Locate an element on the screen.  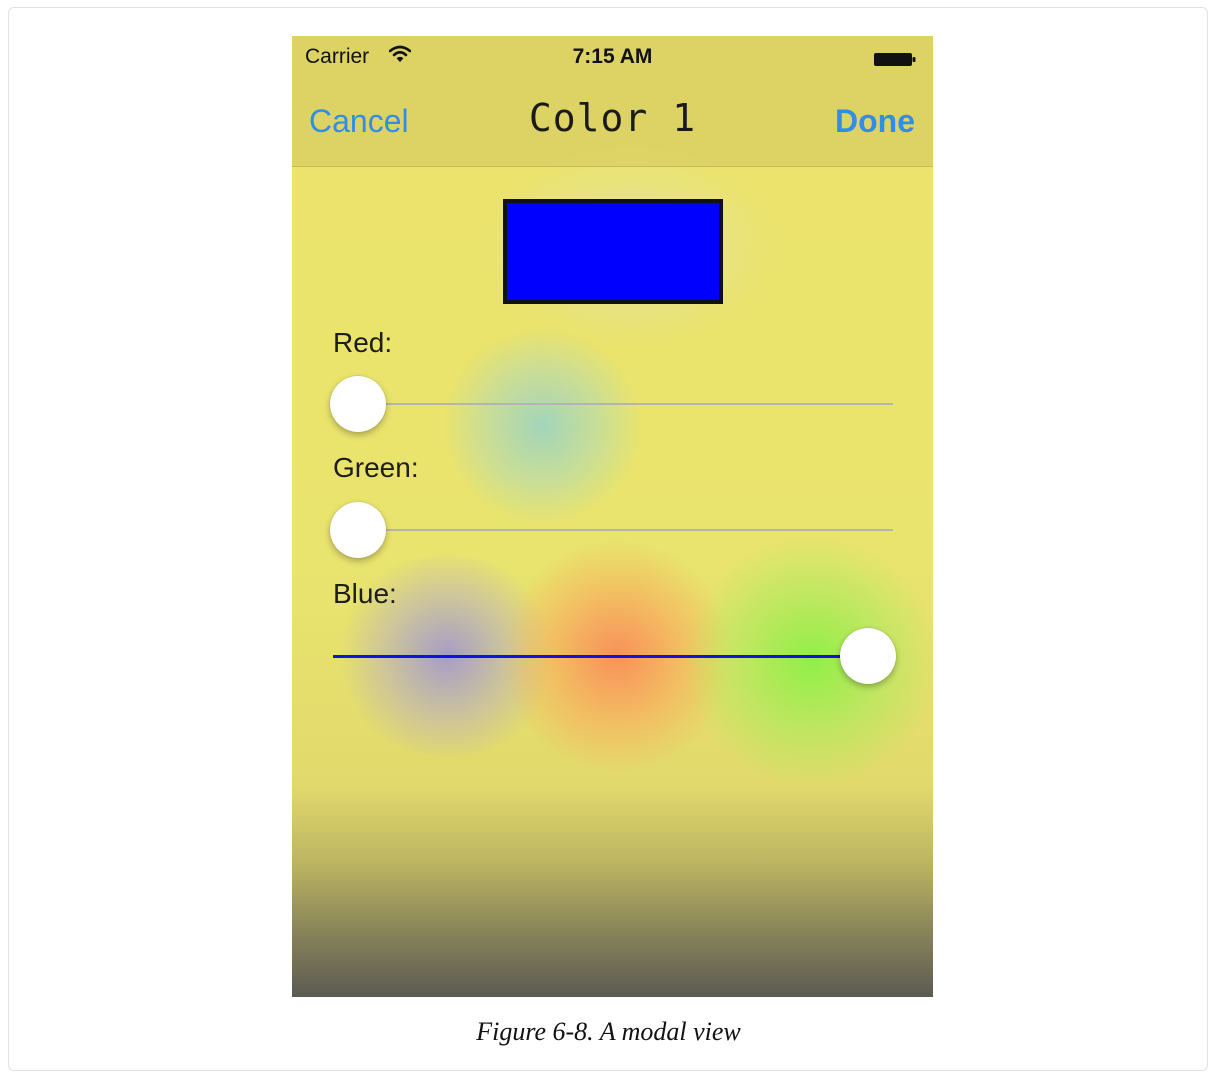
blue-slider-thumb is located at coordinates (868, 656).